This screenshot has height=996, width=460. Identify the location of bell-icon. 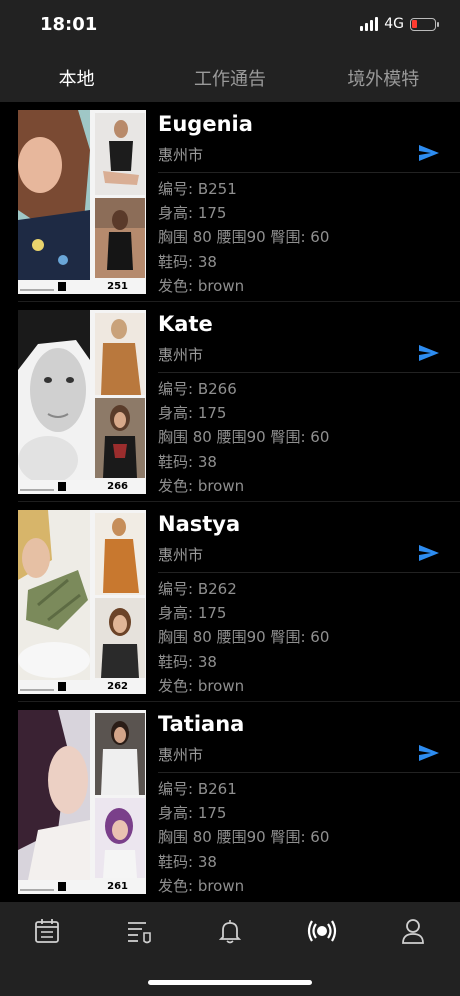
(230, 931).